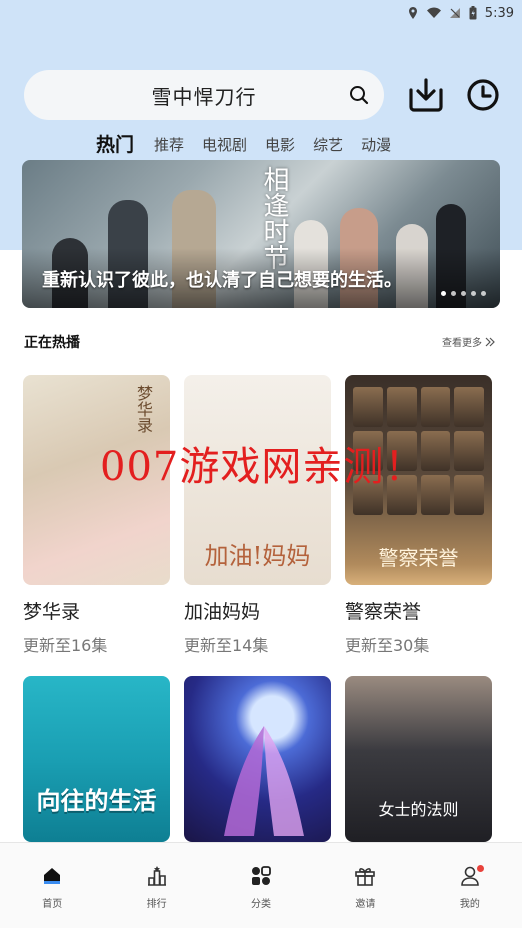 Image resolution: width=522 pixels, height=928 pixels. Describe the element at coordinates (258, 610) in the screenshot. I see `show-title: 加油妈妈` at that location.